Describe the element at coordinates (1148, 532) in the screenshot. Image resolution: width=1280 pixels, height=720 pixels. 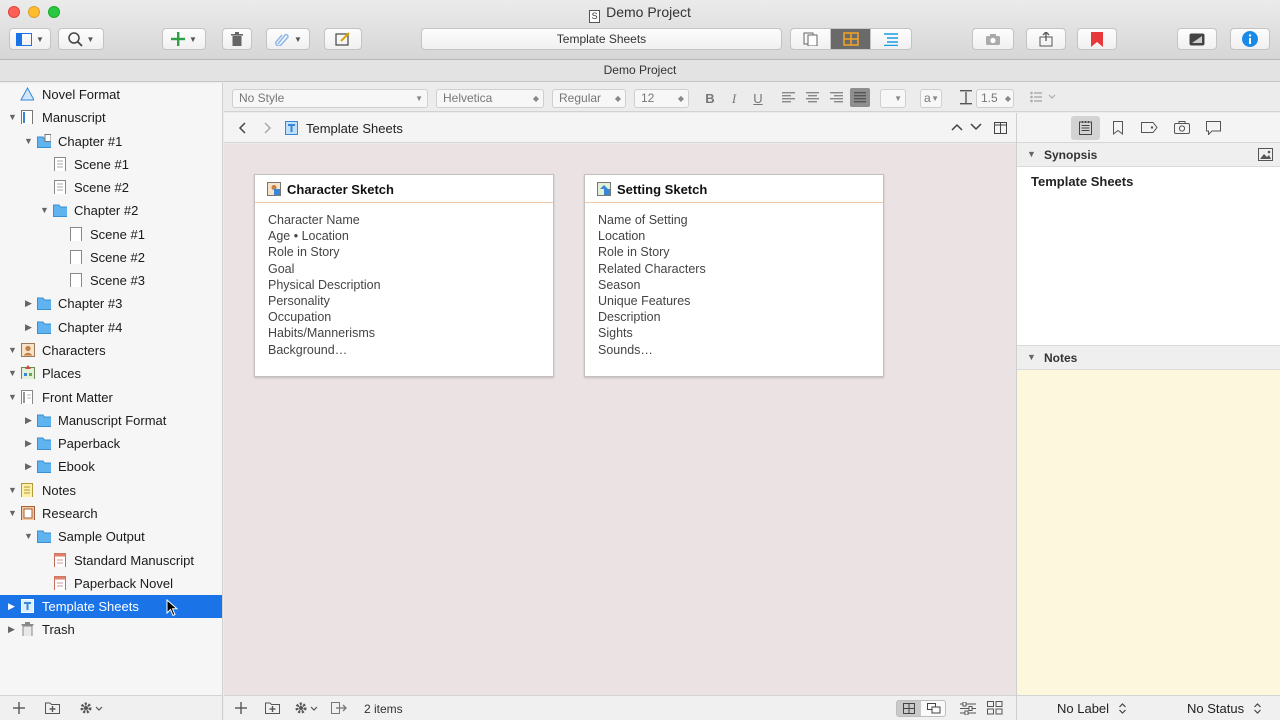
I see `notes-text-area` at that location.